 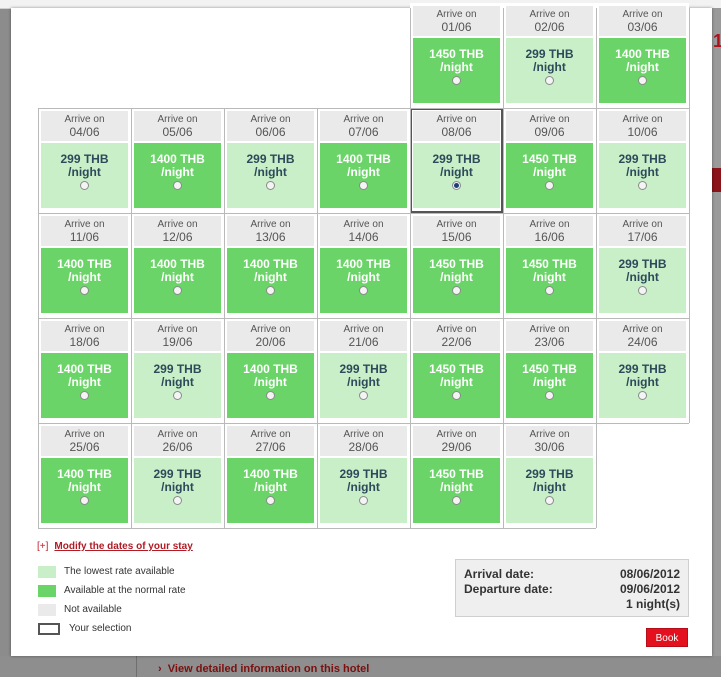 What do you see at coordinates (84, 160) in the screenshot?
I see `calendar-day-04-06: Arrive on 04/06 299 THB/night` at bounding box center [84, 160].